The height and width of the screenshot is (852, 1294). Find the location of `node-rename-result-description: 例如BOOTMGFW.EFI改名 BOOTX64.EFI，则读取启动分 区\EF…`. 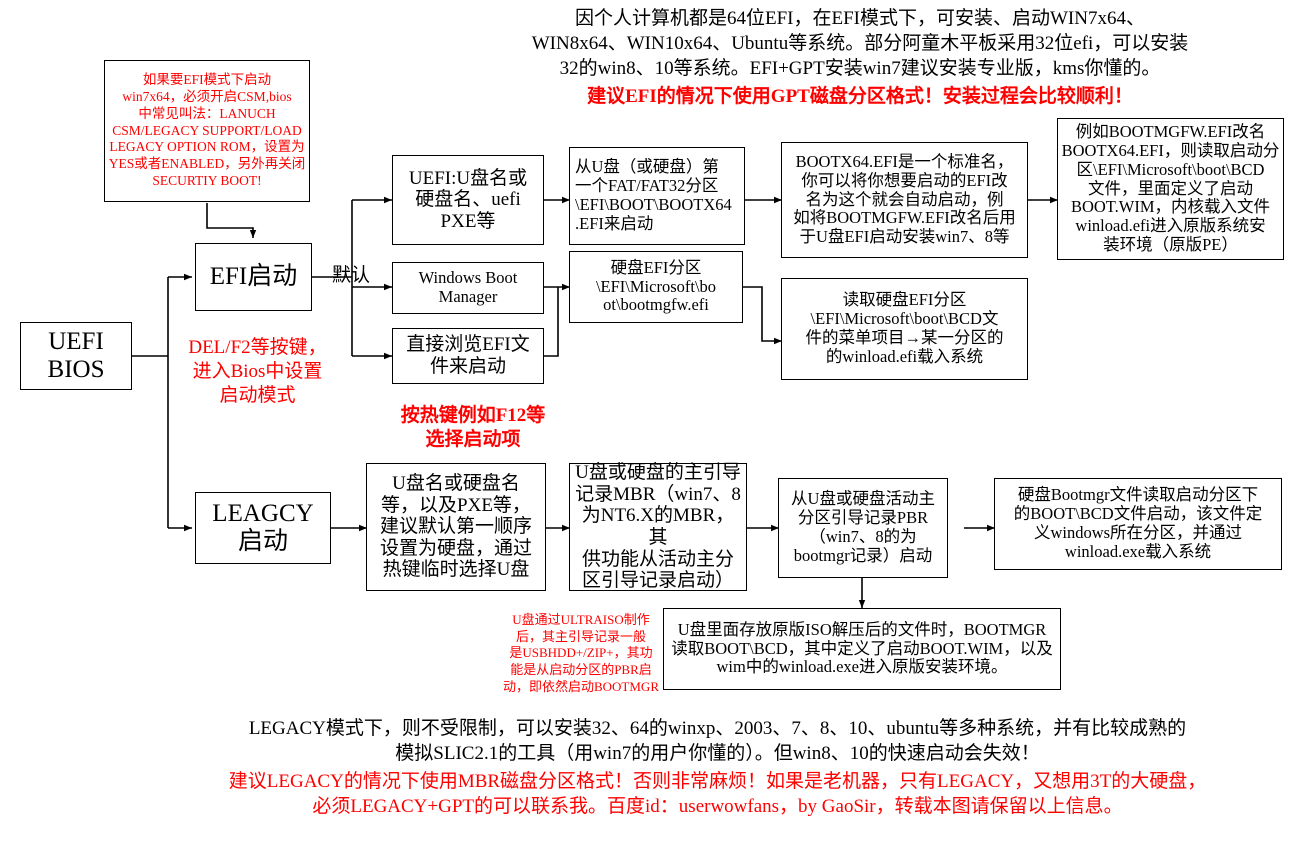

node-rename-result-description: 例如BOOTMGFW.EFI改名 BOOTX64.EFI，则读取启动分 区\EF… is located at coordinates (1170, 189).